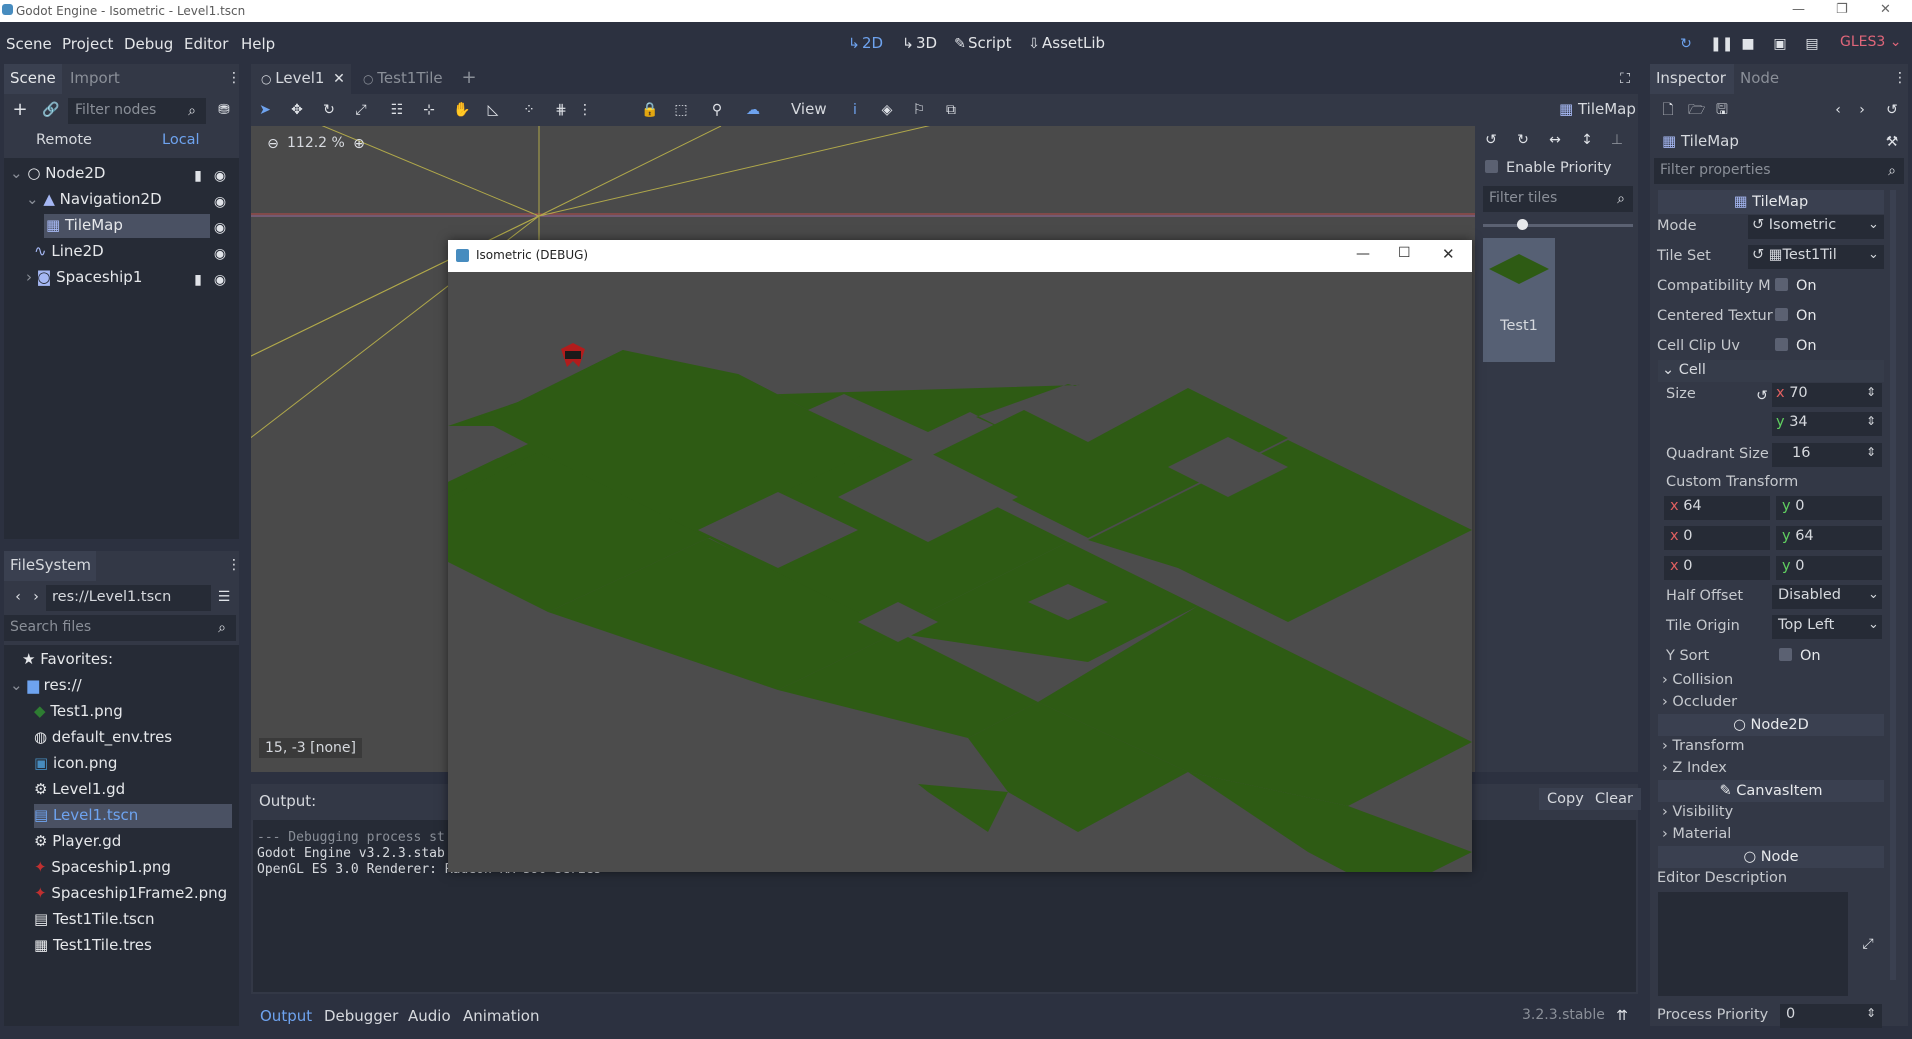 The height and width of the screenshot is (1039, 1912). What do you see at coordinates (206, 44) in the screenshot?
I see `menu-editor: Editor` at bounding box center [206, 44].